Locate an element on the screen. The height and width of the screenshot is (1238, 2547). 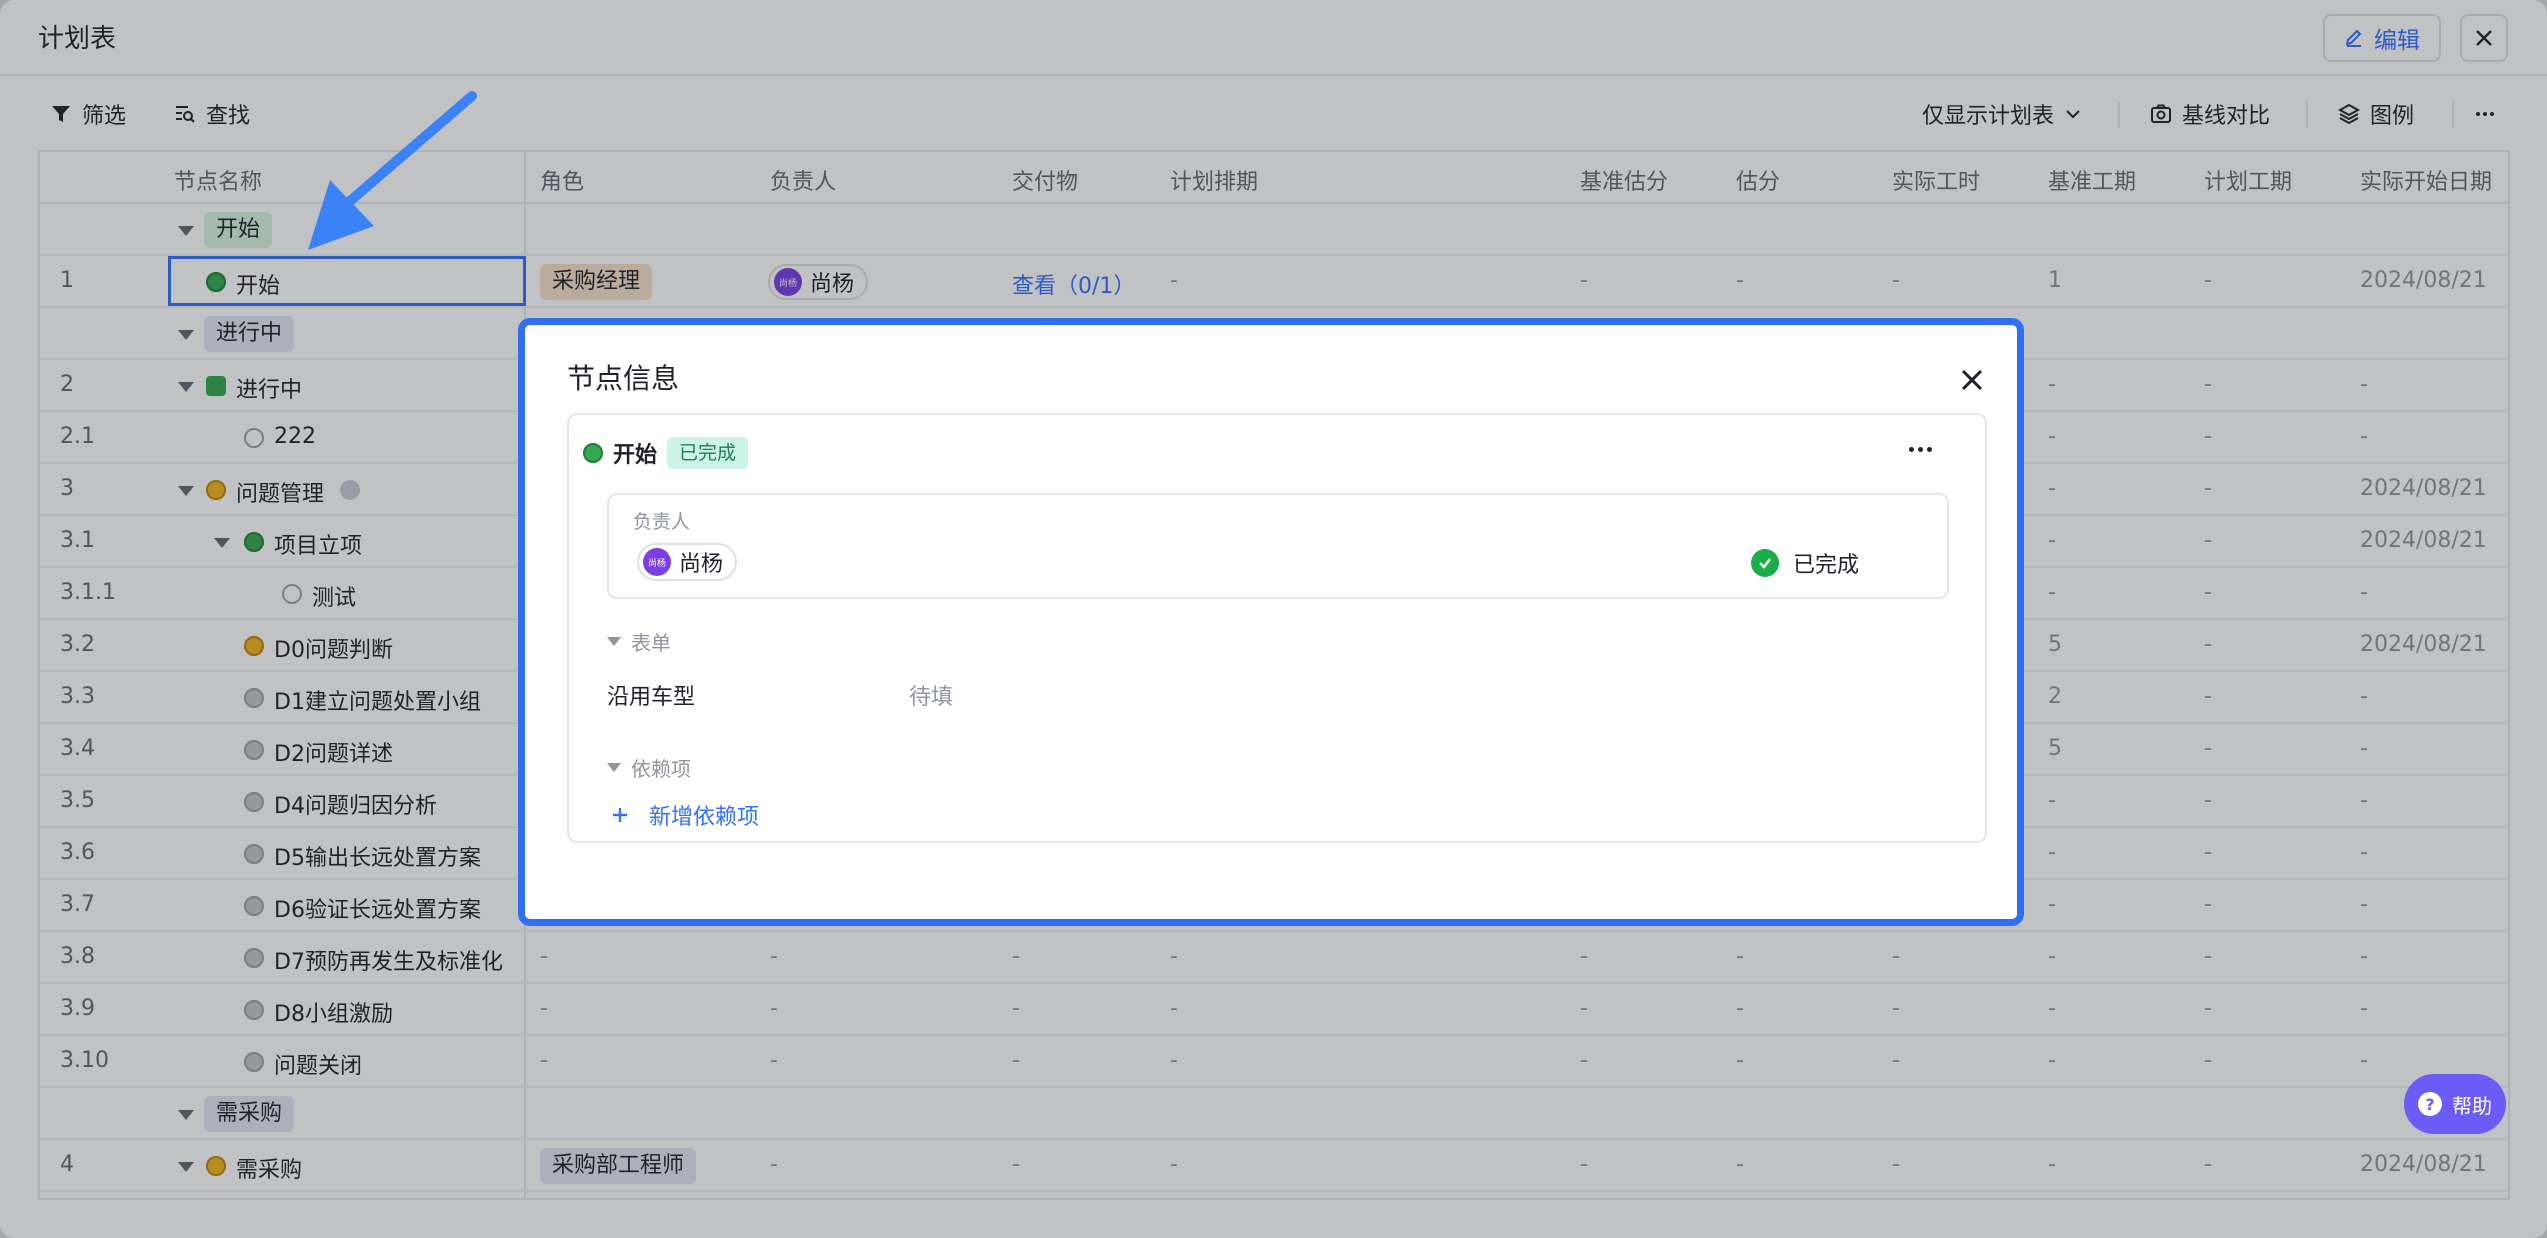
form-field-label: 沿用车型 is located at coordinates (651, 697).